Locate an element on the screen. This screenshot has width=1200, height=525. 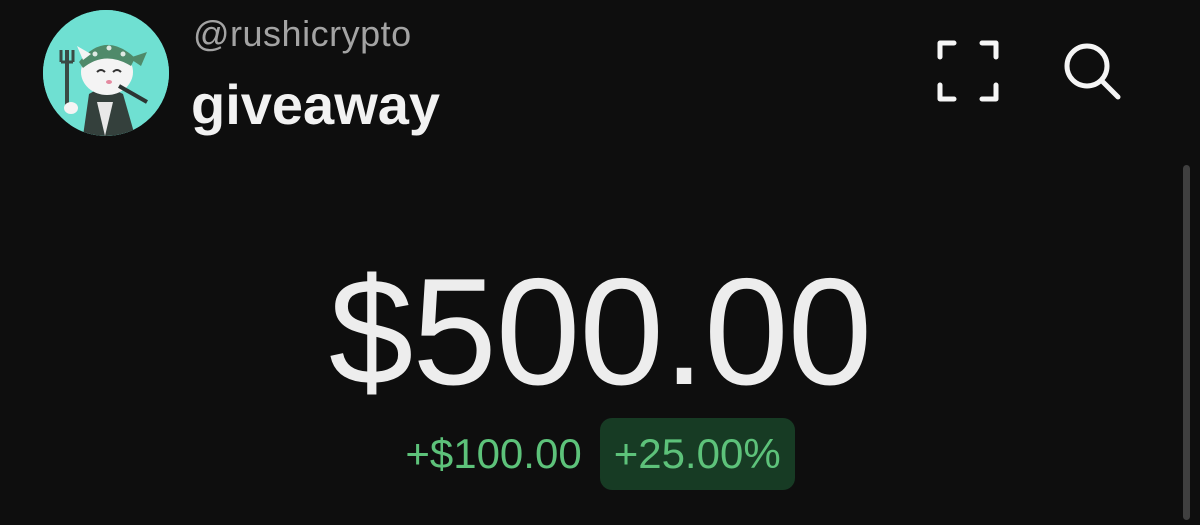
balance-change: +$100.00 +25.00% is located at coordinates (600, 454).